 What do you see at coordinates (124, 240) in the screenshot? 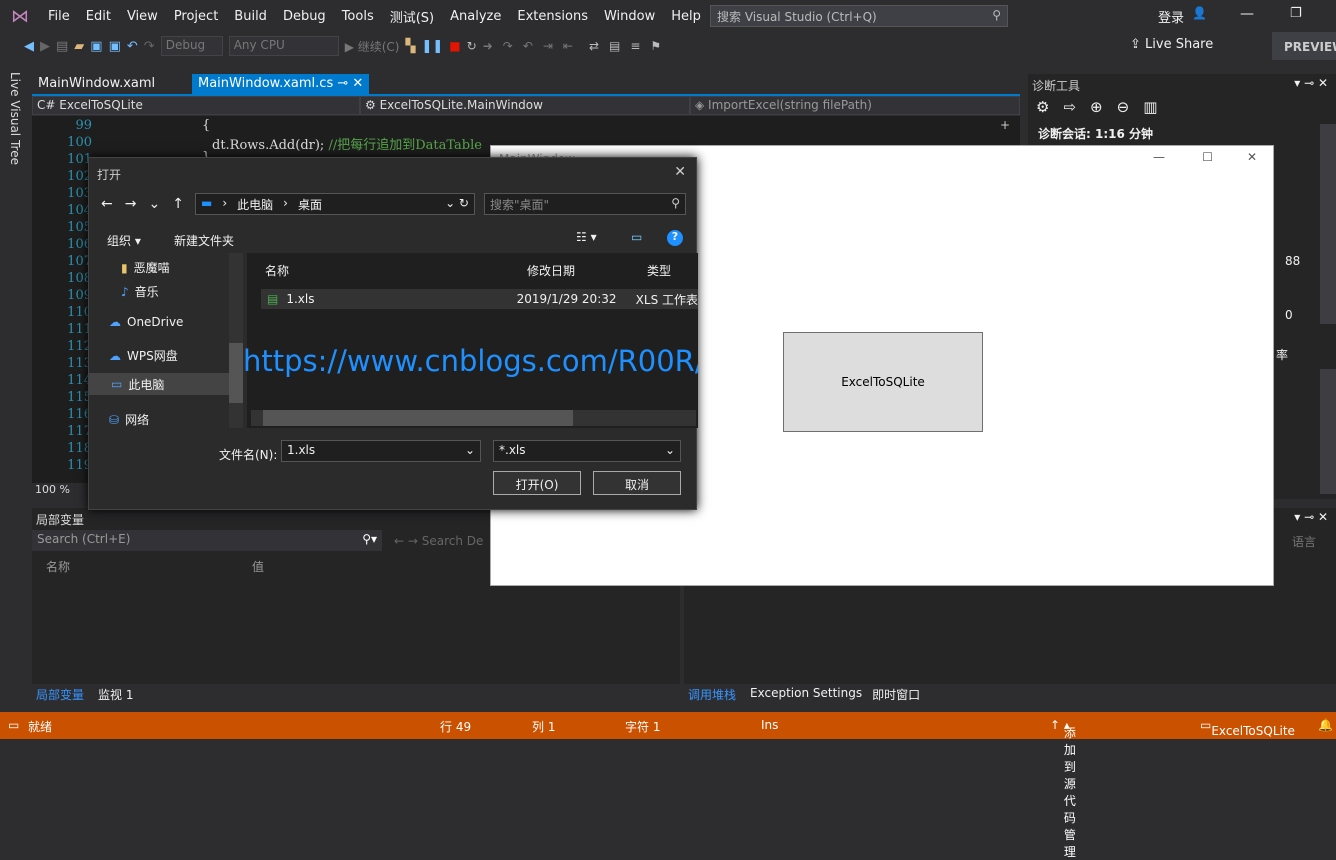
I see `organize-button: 组织 ▾` at bounding box center [124, 240].